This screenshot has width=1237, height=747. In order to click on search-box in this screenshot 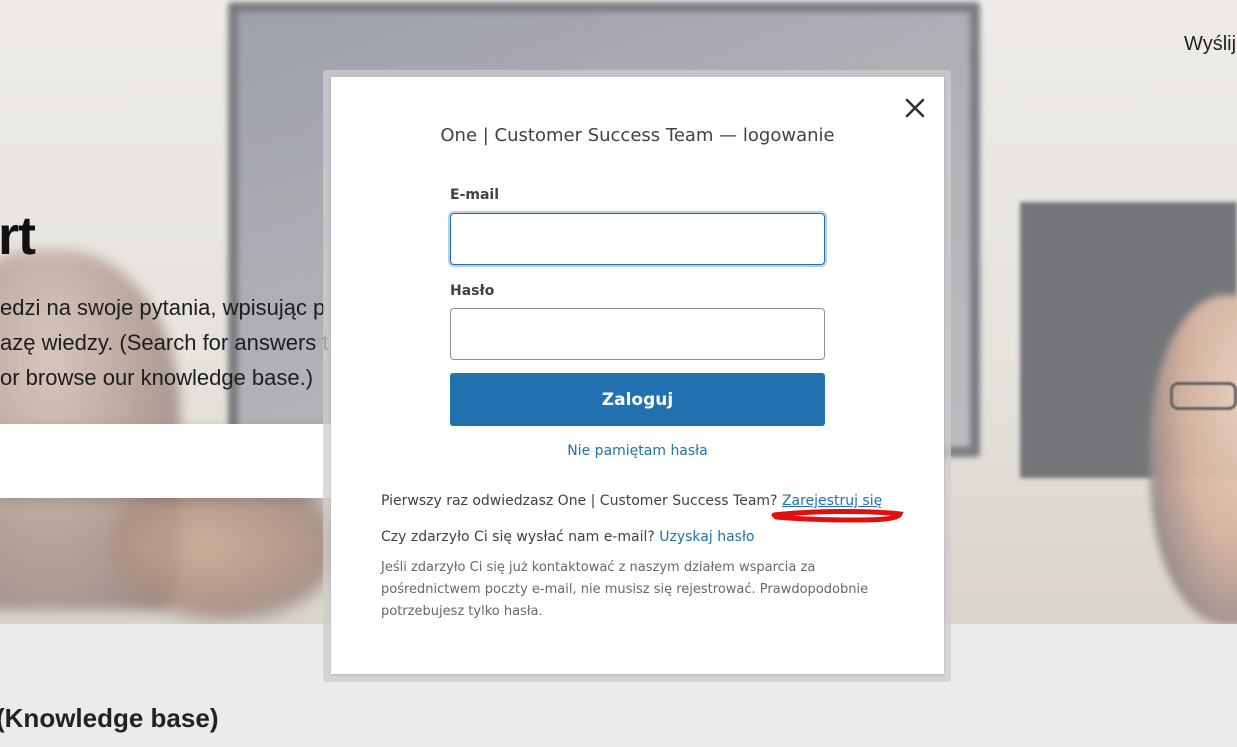, I will do `click(166, 461)`.